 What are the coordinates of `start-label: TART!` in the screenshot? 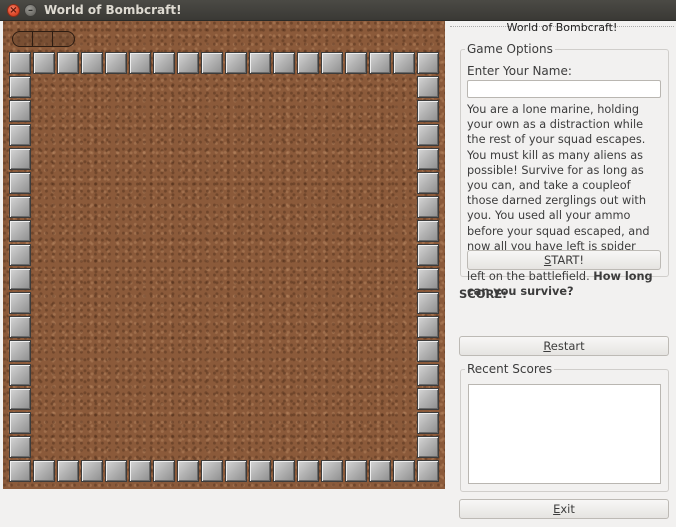 It's located at (568, 260).